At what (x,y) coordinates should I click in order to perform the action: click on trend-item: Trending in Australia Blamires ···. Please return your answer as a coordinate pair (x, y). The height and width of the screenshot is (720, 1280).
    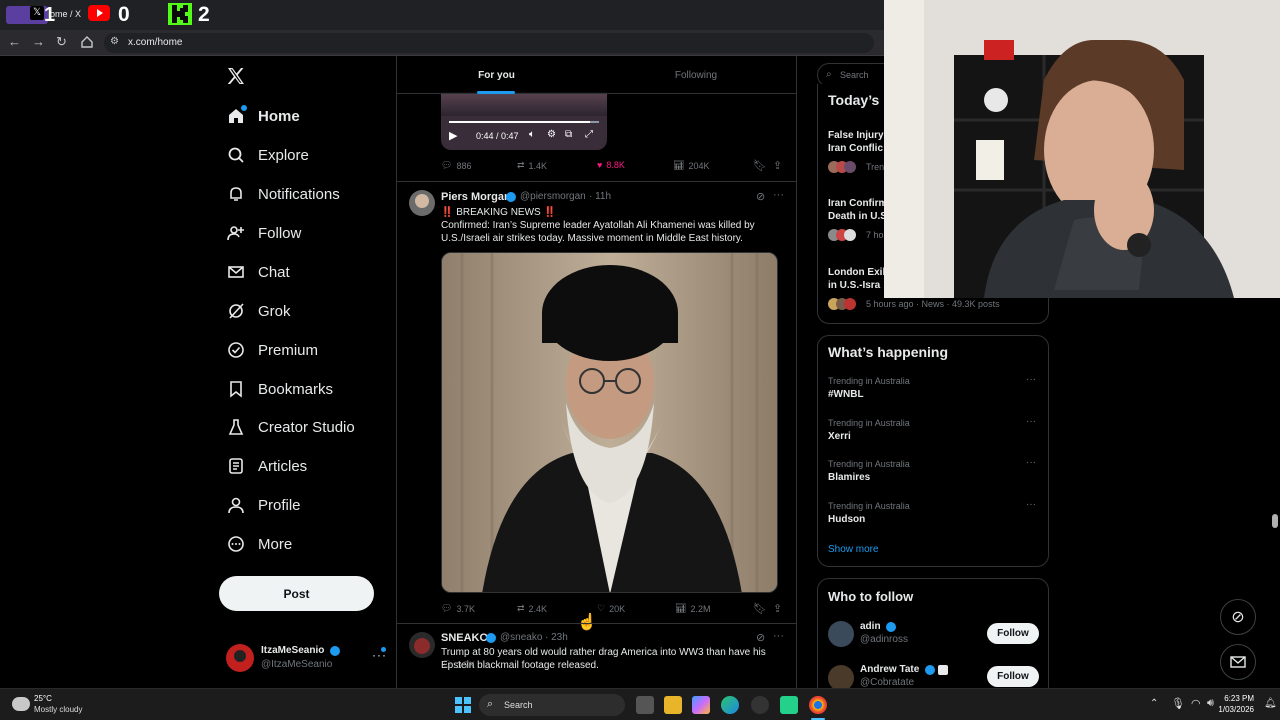
    Looking at the image, I should click on (933, 476).